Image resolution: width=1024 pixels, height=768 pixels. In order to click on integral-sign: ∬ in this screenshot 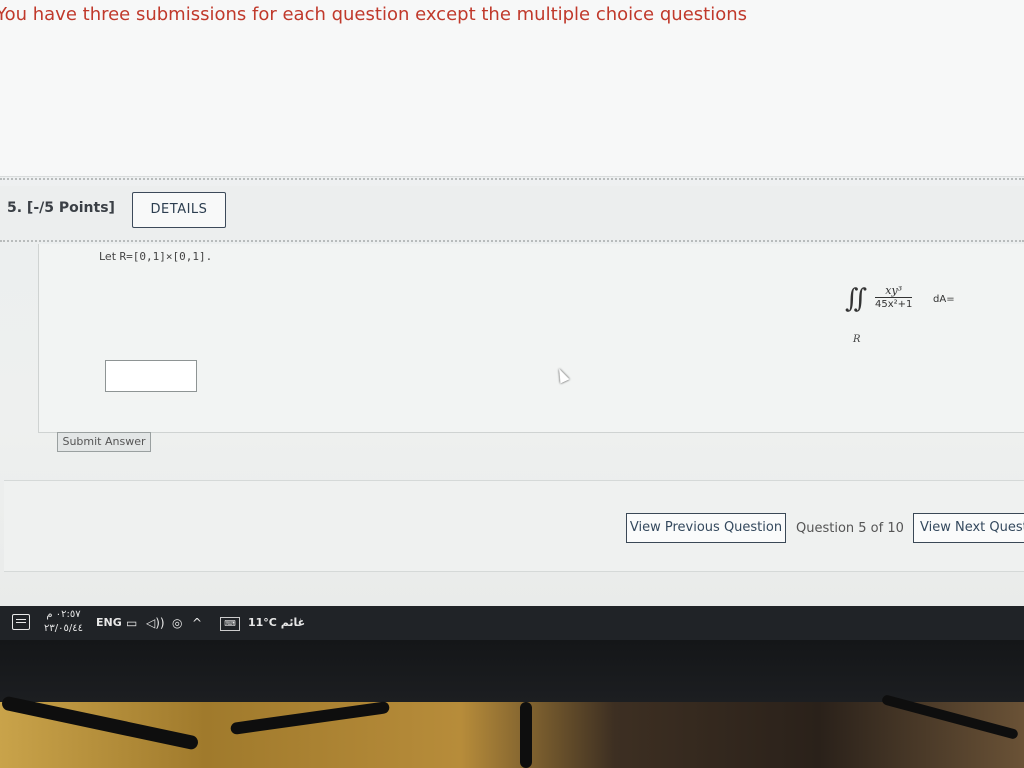, I will do `click(856, 299)`.